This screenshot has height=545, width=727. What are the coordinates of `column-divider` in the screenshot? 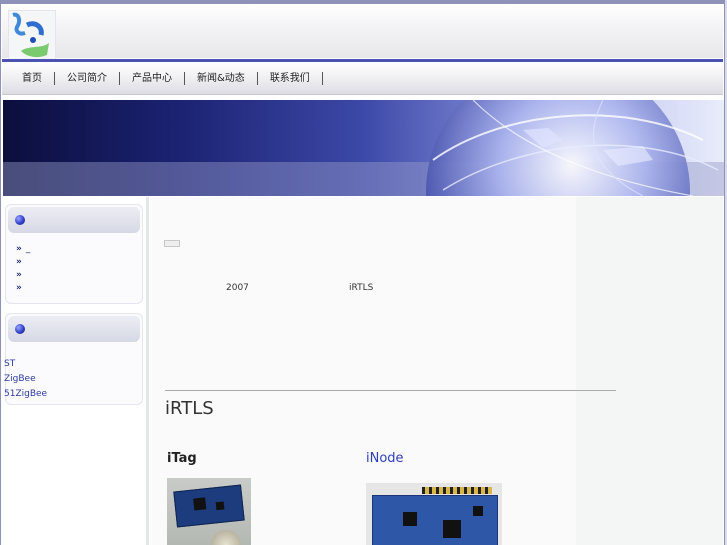 It's located at (147, 371).